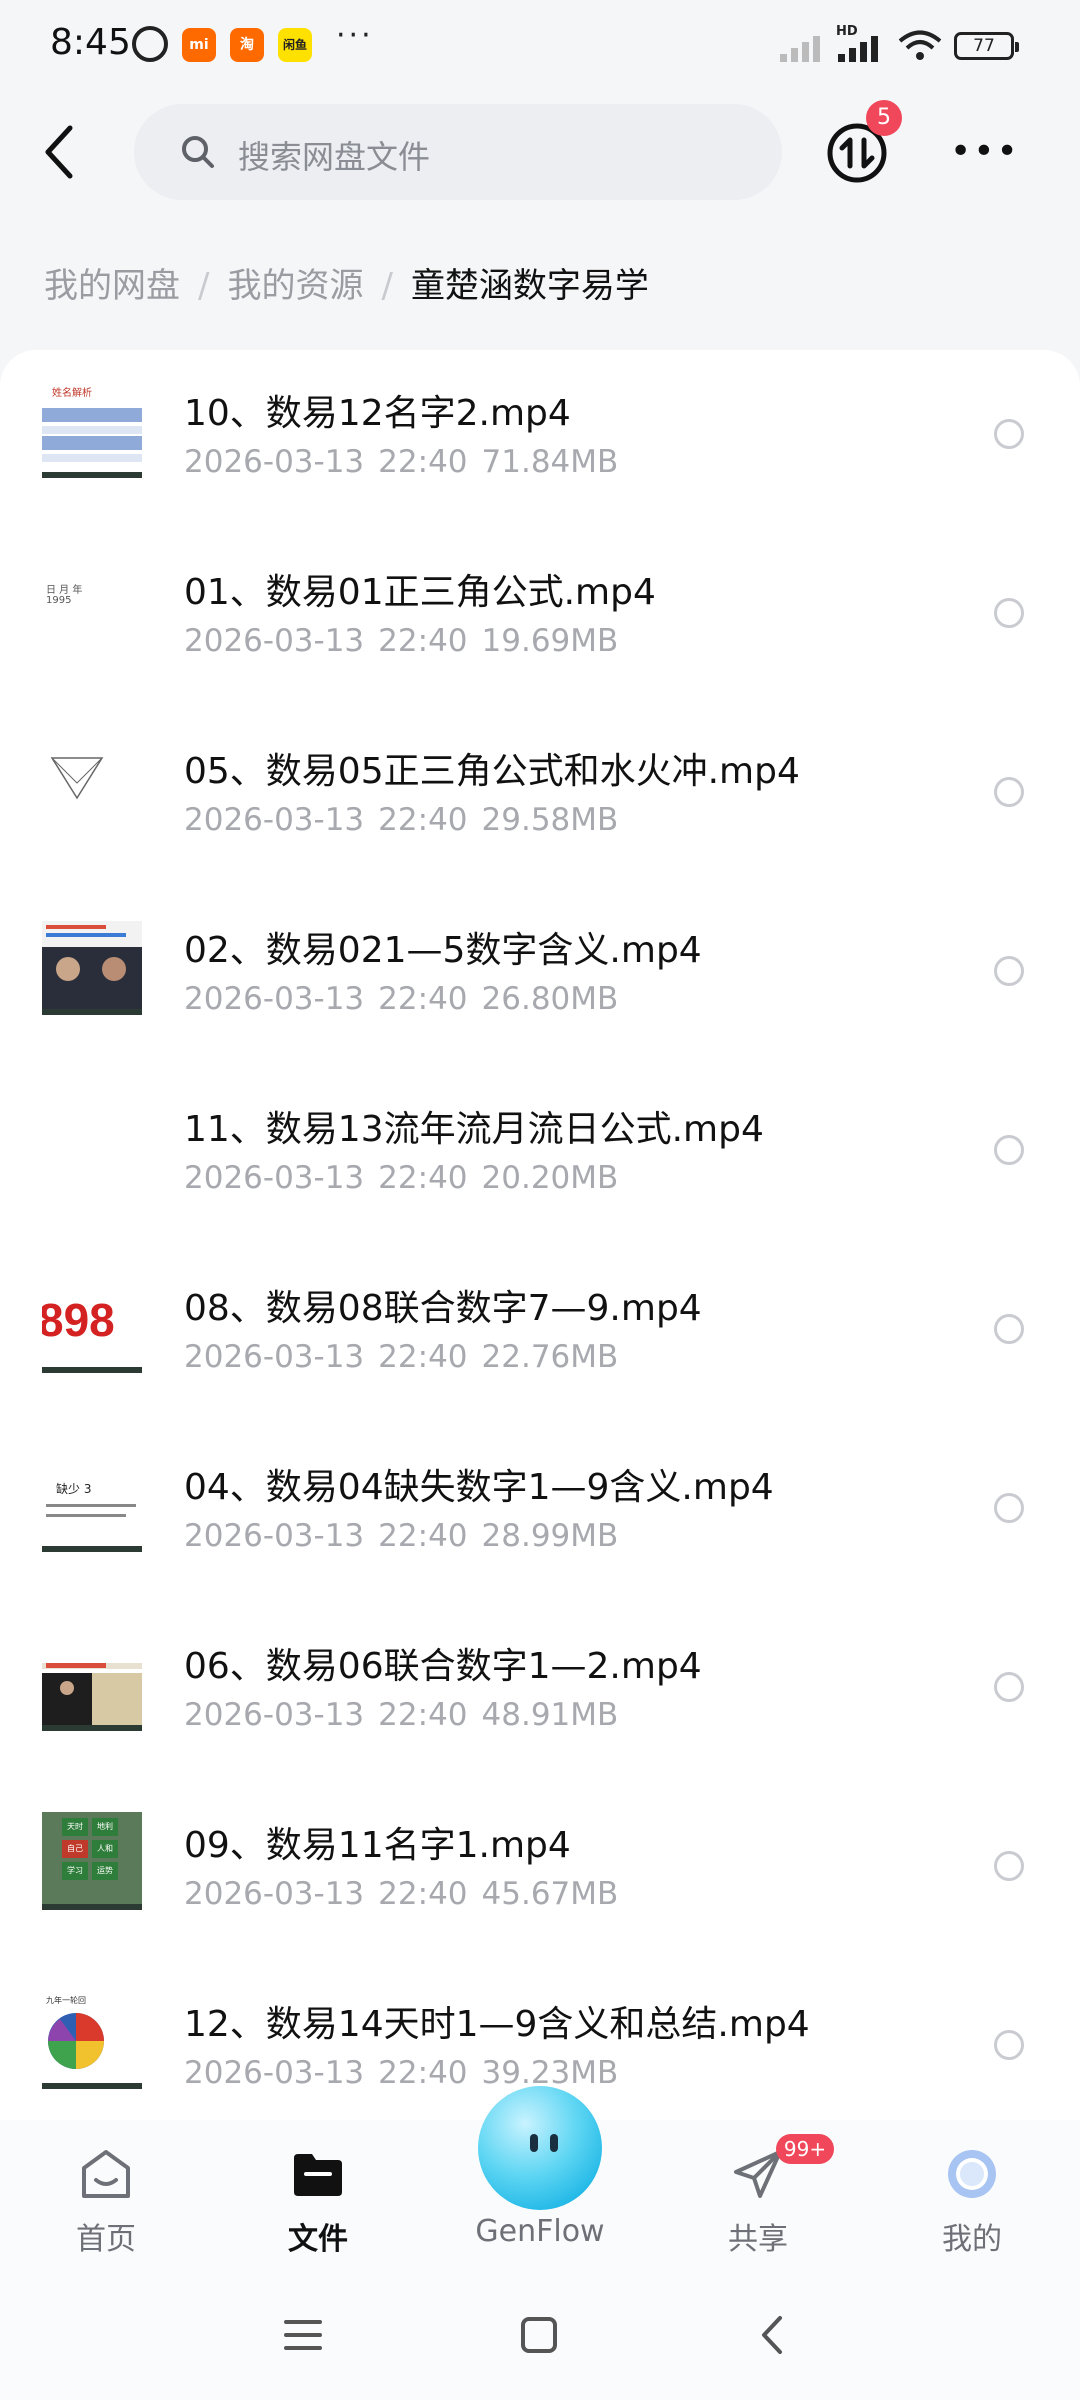  What do you see at coordinates (401, 999) in the screenshot?
I see `file-meta: 2026-03-13 22:40 26.80MB` at bounding box center [401, 999].